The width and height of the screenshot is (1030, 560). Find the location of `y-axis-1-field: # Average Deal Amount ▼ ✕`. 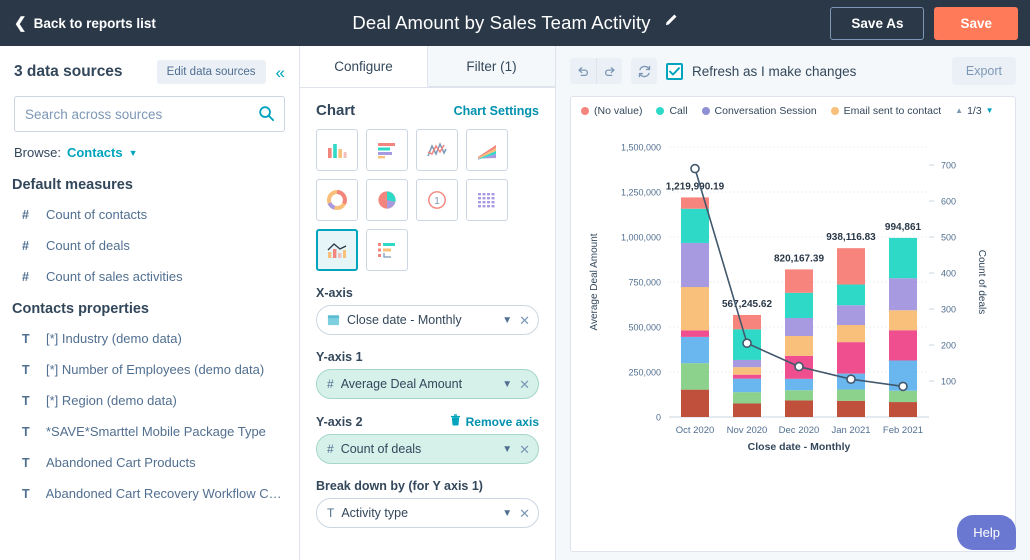

y-axis-1-field: # Average Deal Amount ▼ ✕ is located at coordinates (427, 384).